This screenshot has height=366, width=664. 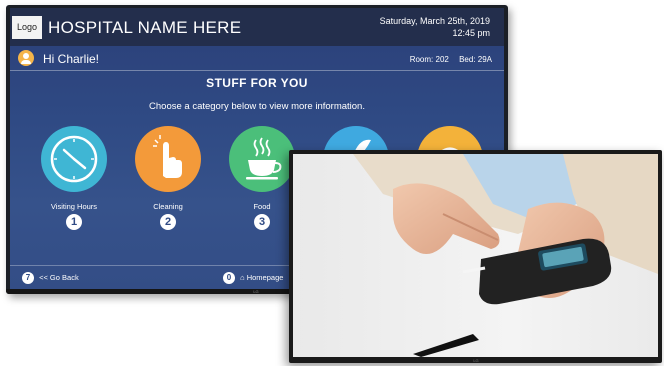 I want to click on category-cleaning: Cleaning 2, so click(x=168, y=178).